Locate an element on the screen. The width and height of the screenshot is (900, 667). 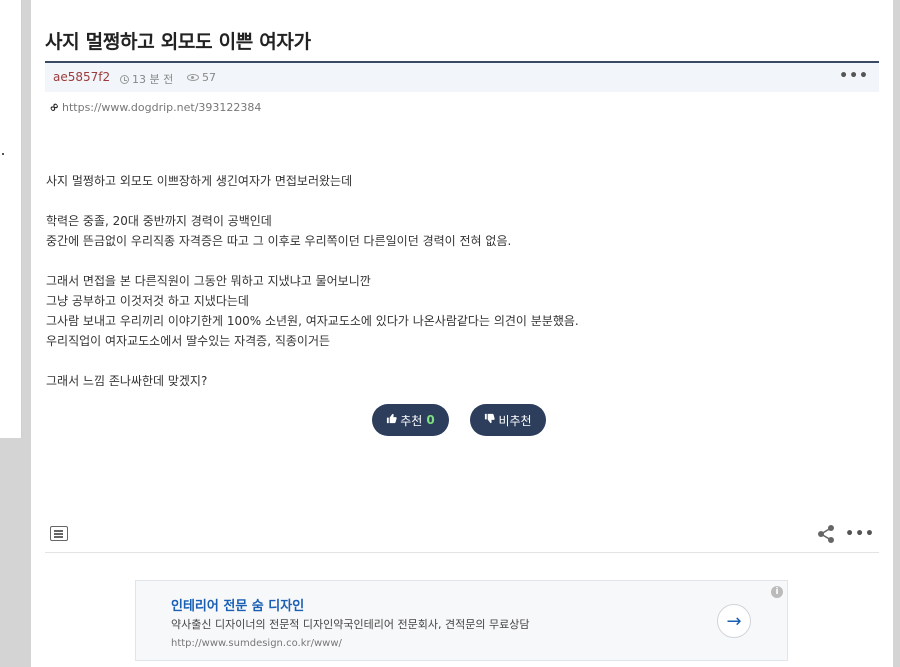
post-title: 사지 멀쩡하고 외모도 이쁜 여자가 is located at coordinates (178, 42).